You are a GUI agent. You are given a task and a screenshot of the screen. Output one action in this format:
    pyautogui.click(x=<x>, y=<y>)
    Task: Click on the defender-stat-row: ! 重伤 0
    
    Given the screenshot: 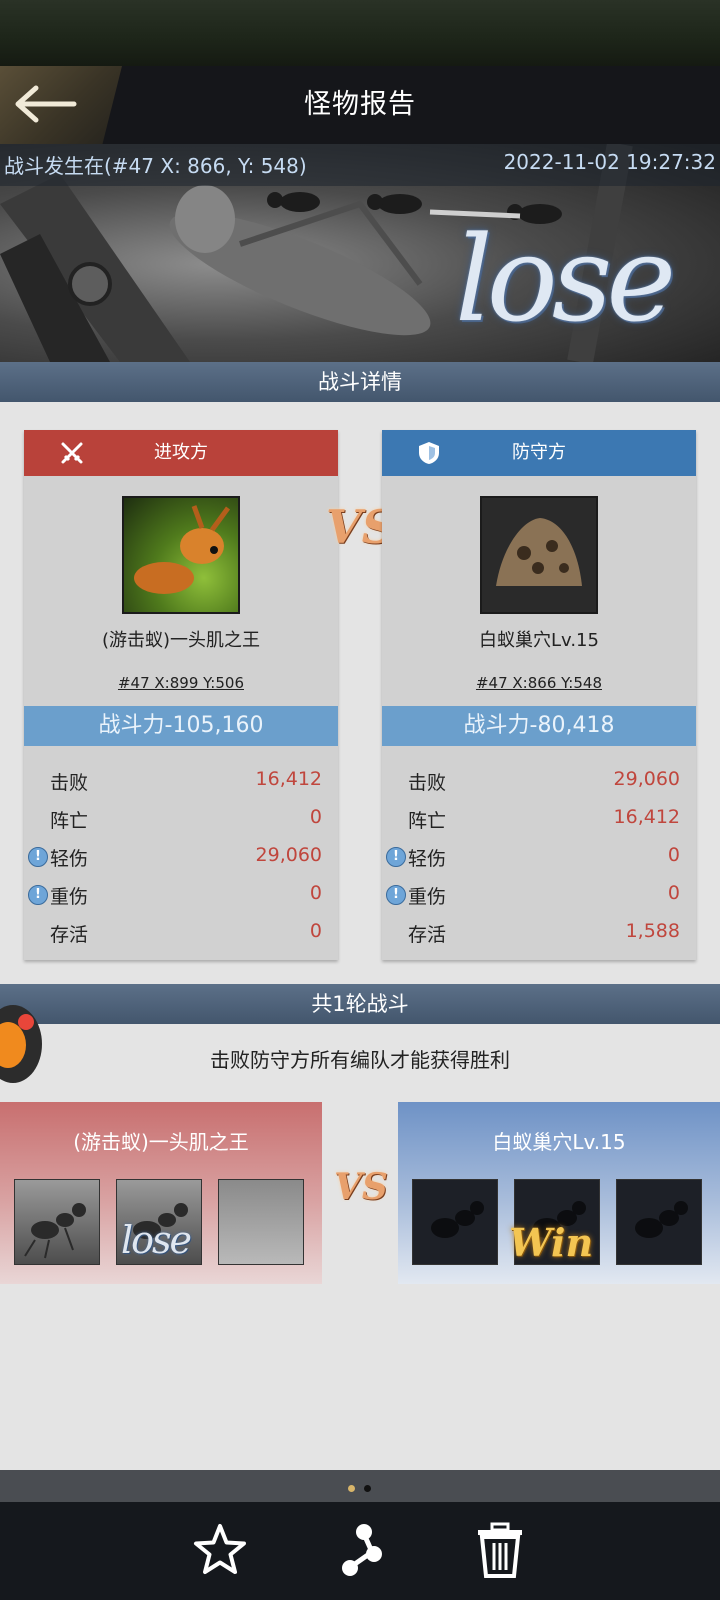 What is the action you would take?
    pyautogui.click(x=539, y=895)
    